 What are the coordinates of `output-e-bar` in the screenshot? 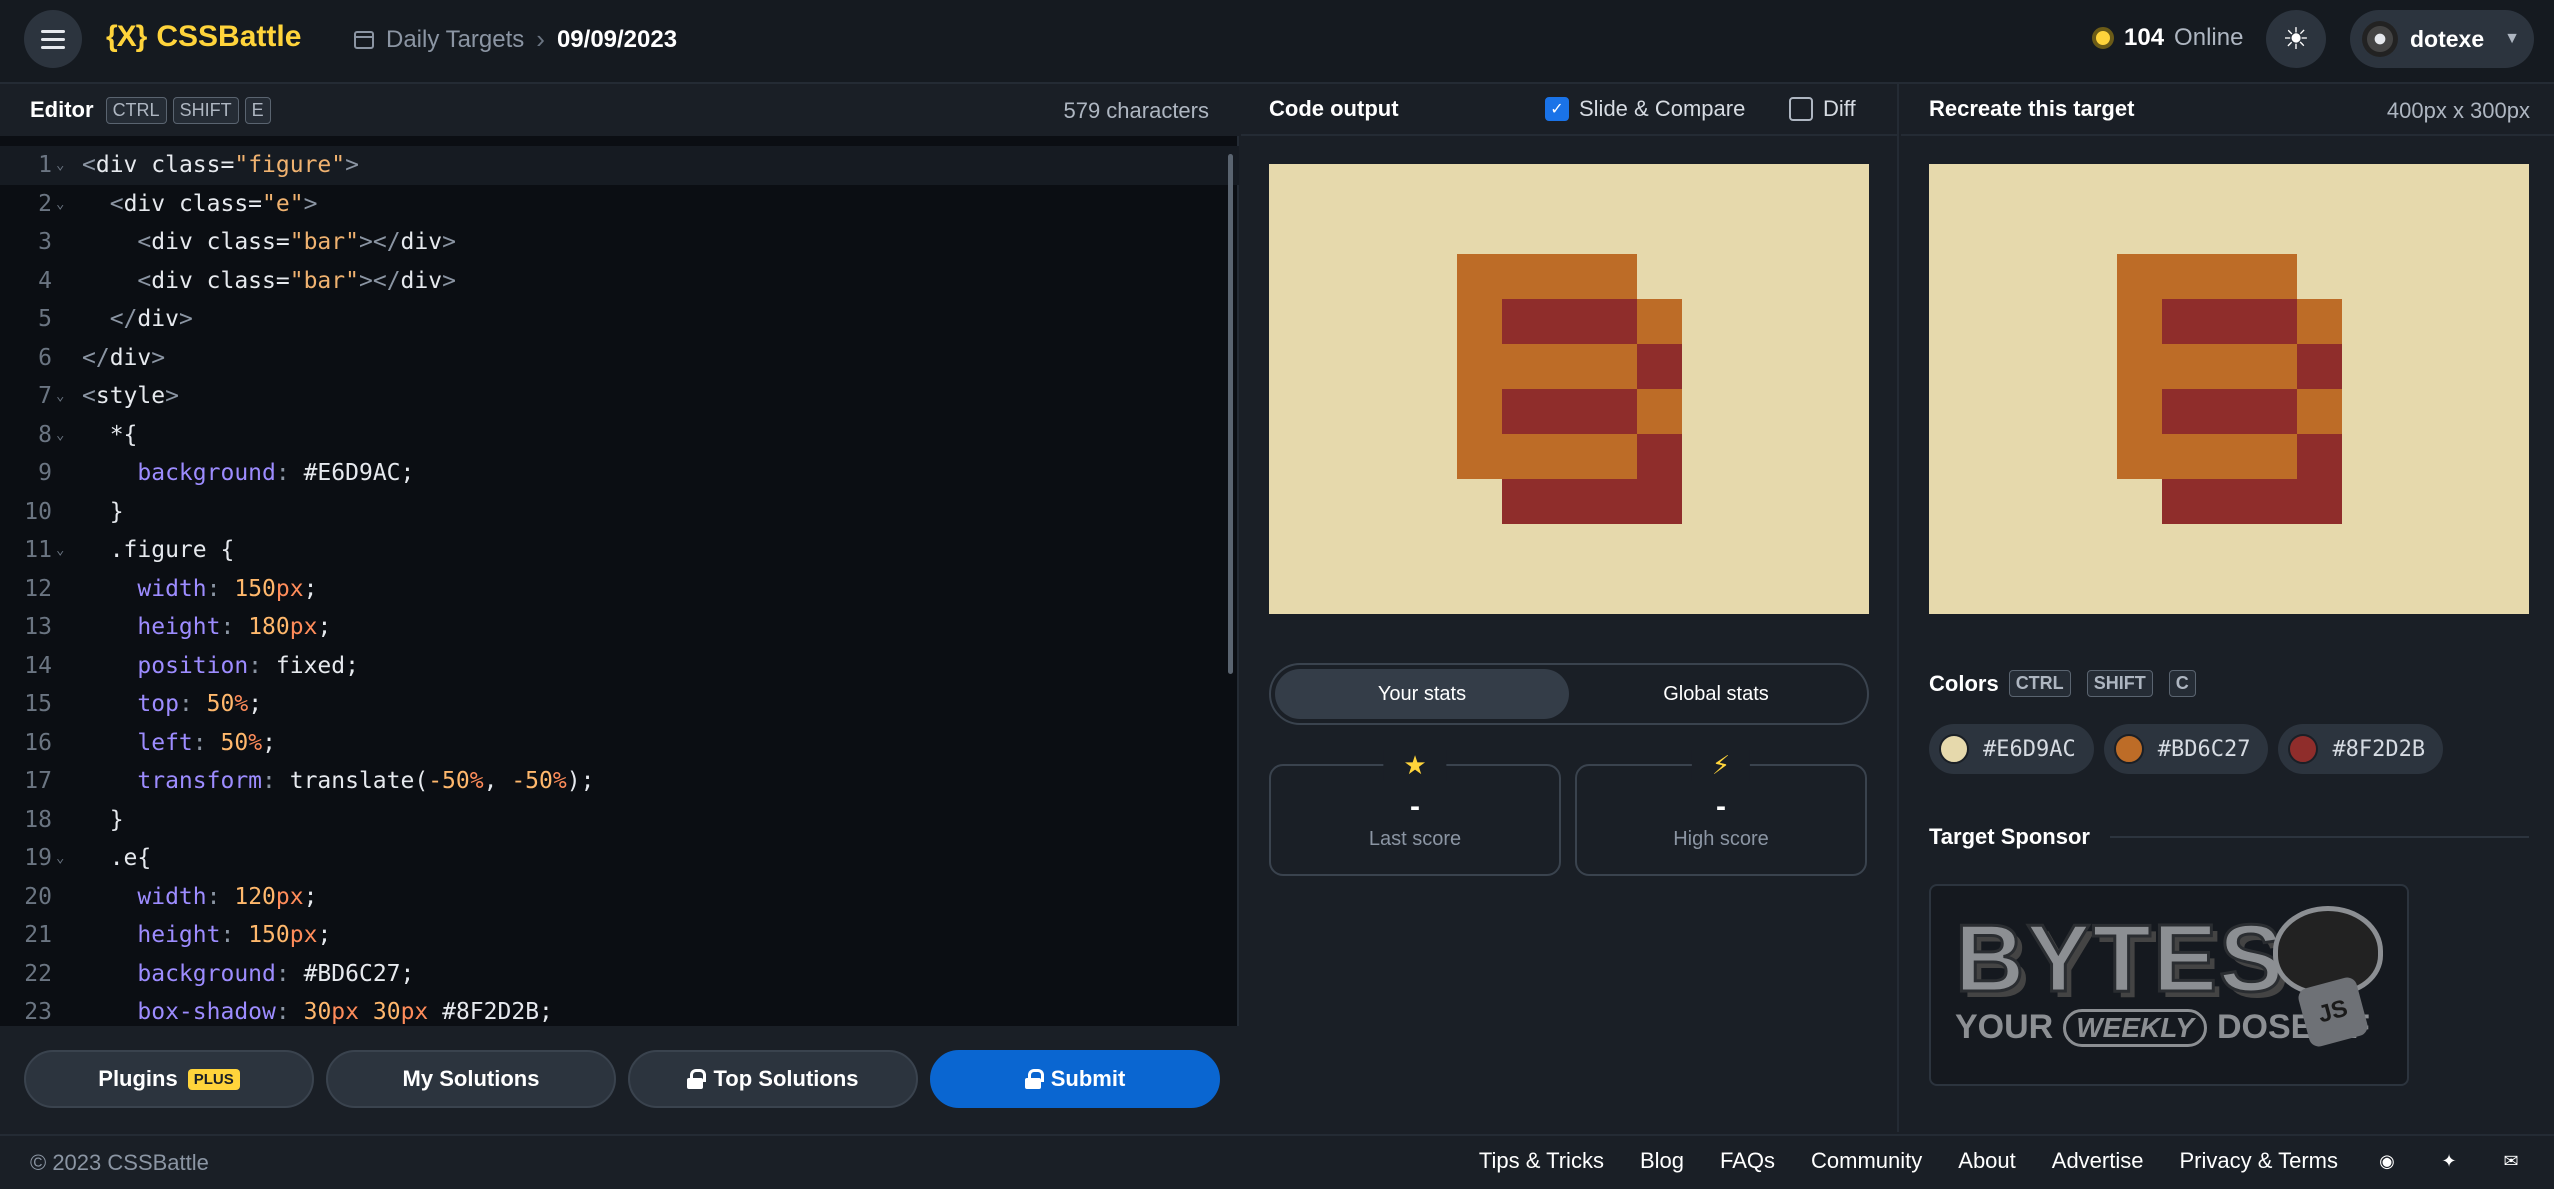 It's located at (1569, 321).